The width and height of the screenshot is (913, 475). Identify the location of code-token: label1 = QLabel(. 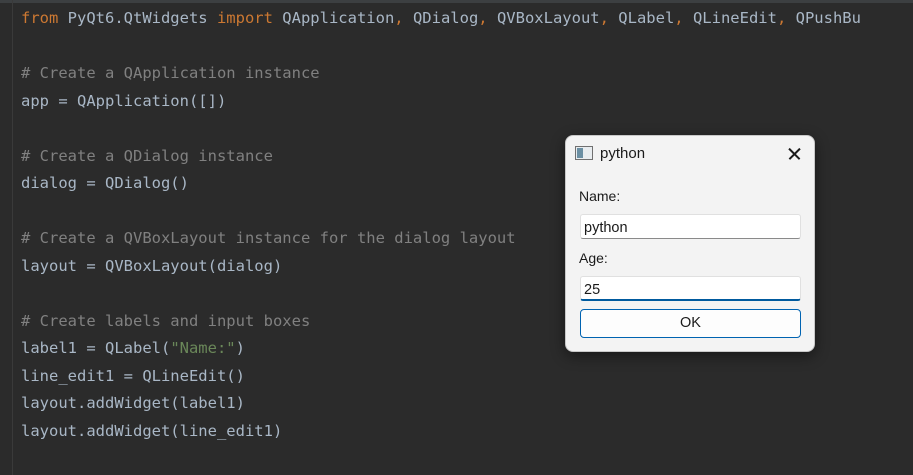
(96, 348).